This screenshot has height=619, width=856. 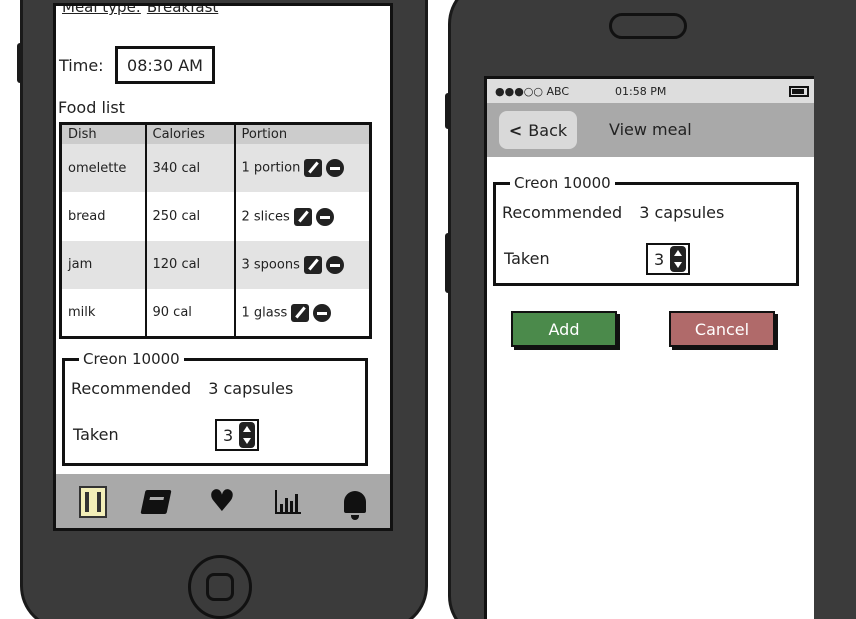 I want to click on speaker-slot, so click(x=648, y=26).